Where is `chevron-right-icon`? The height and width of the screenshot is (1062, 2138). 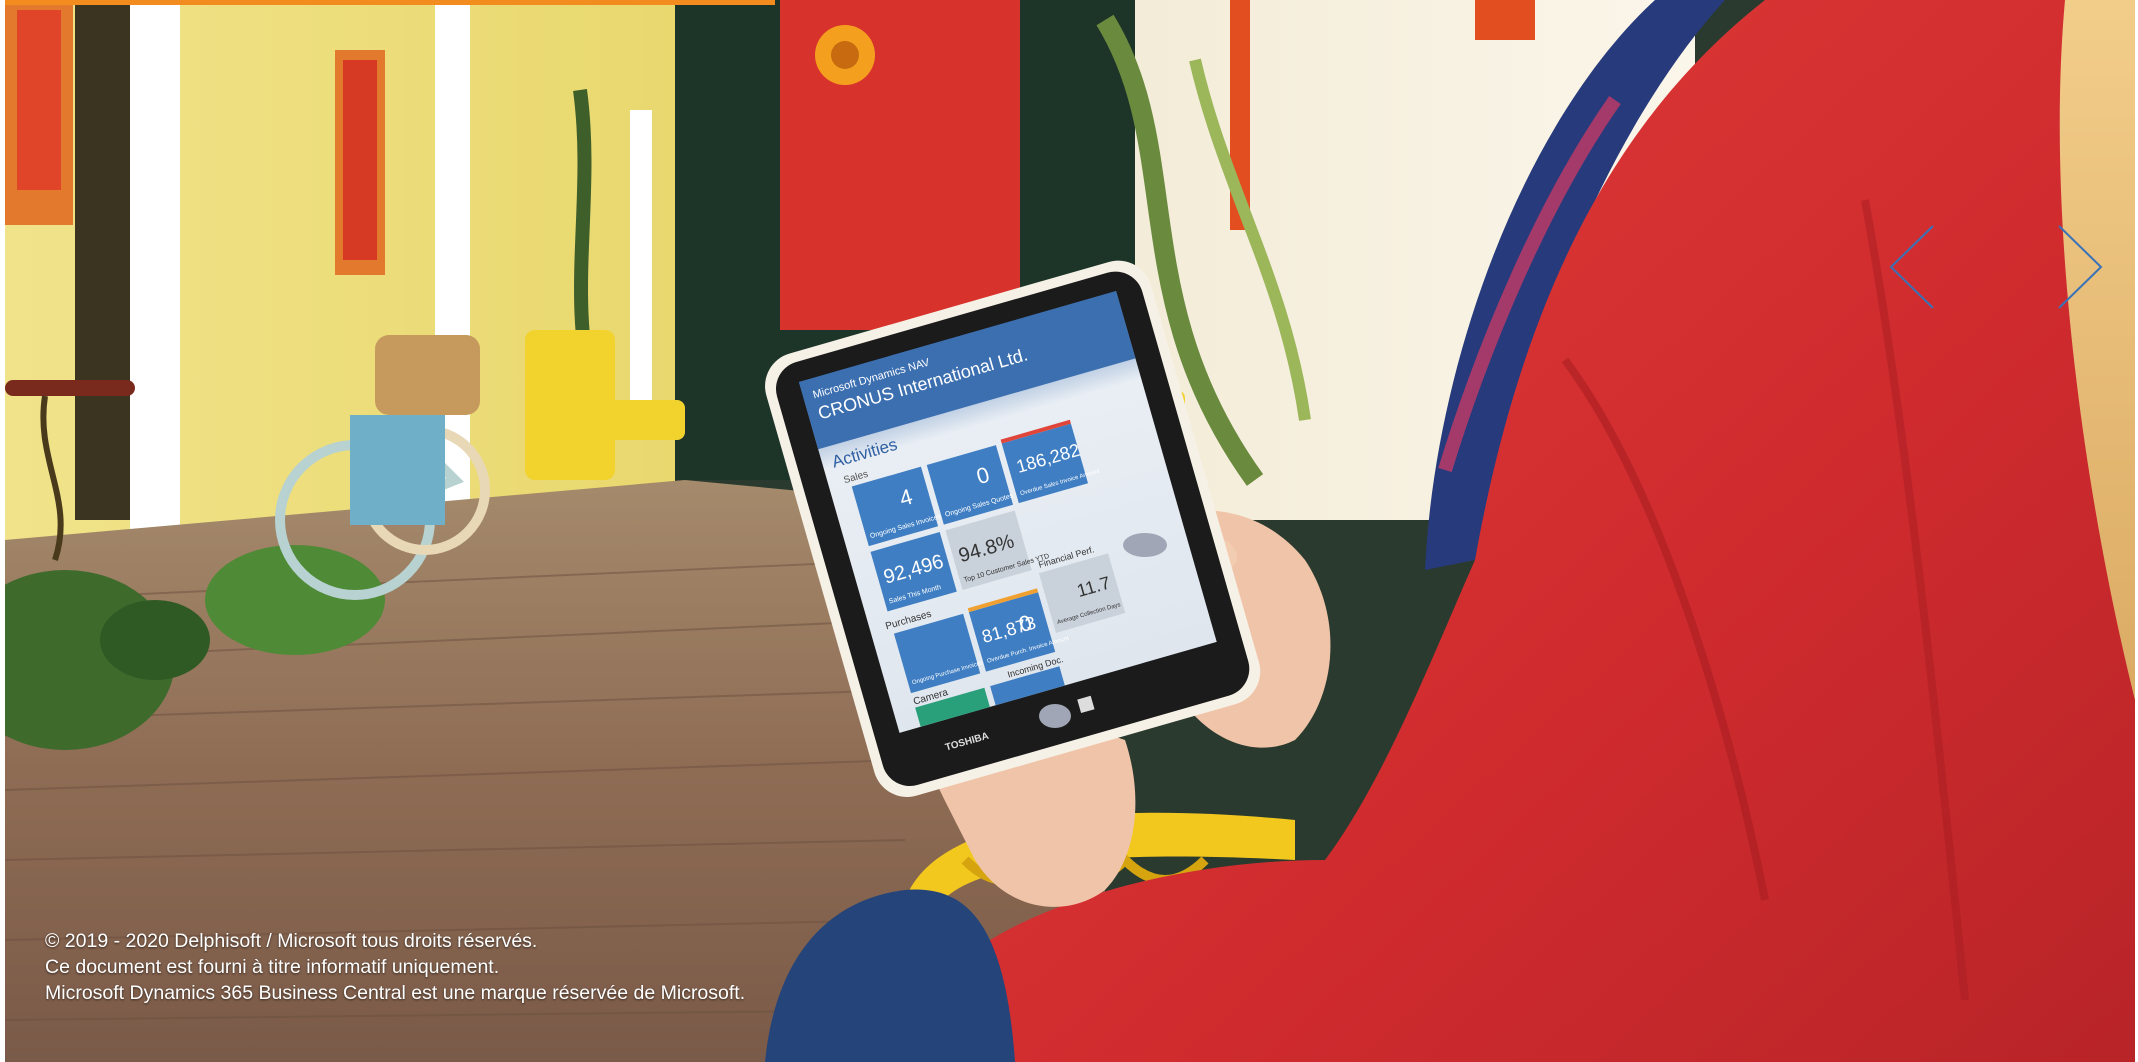
chevron-right-icon is located at coordinates (2080, 267).